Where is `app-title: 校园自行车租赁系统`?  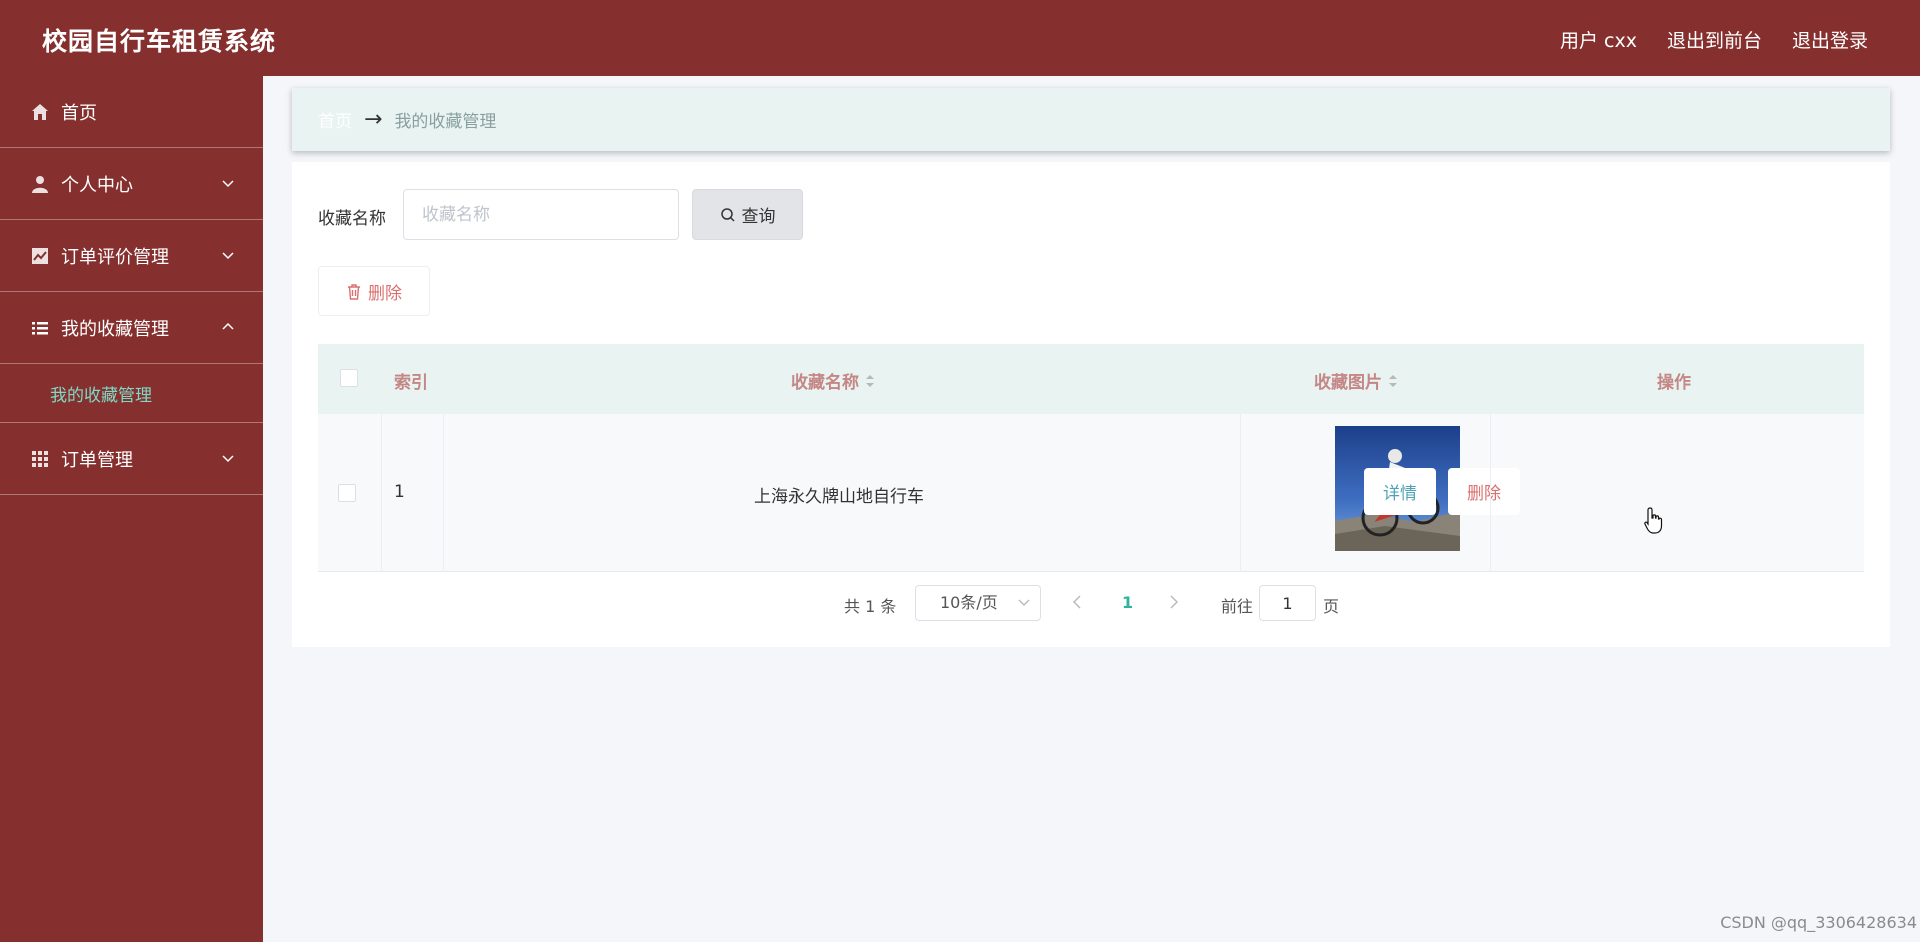 app-title: 校园自行车租赁系统 is located at coordinates (159, 41).